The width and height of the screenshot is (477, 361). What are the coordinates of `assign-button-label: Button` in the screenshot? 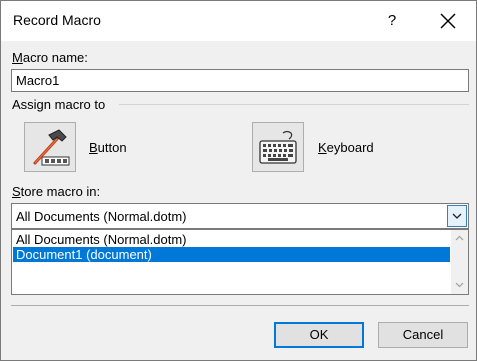 It's located at (108, 147).